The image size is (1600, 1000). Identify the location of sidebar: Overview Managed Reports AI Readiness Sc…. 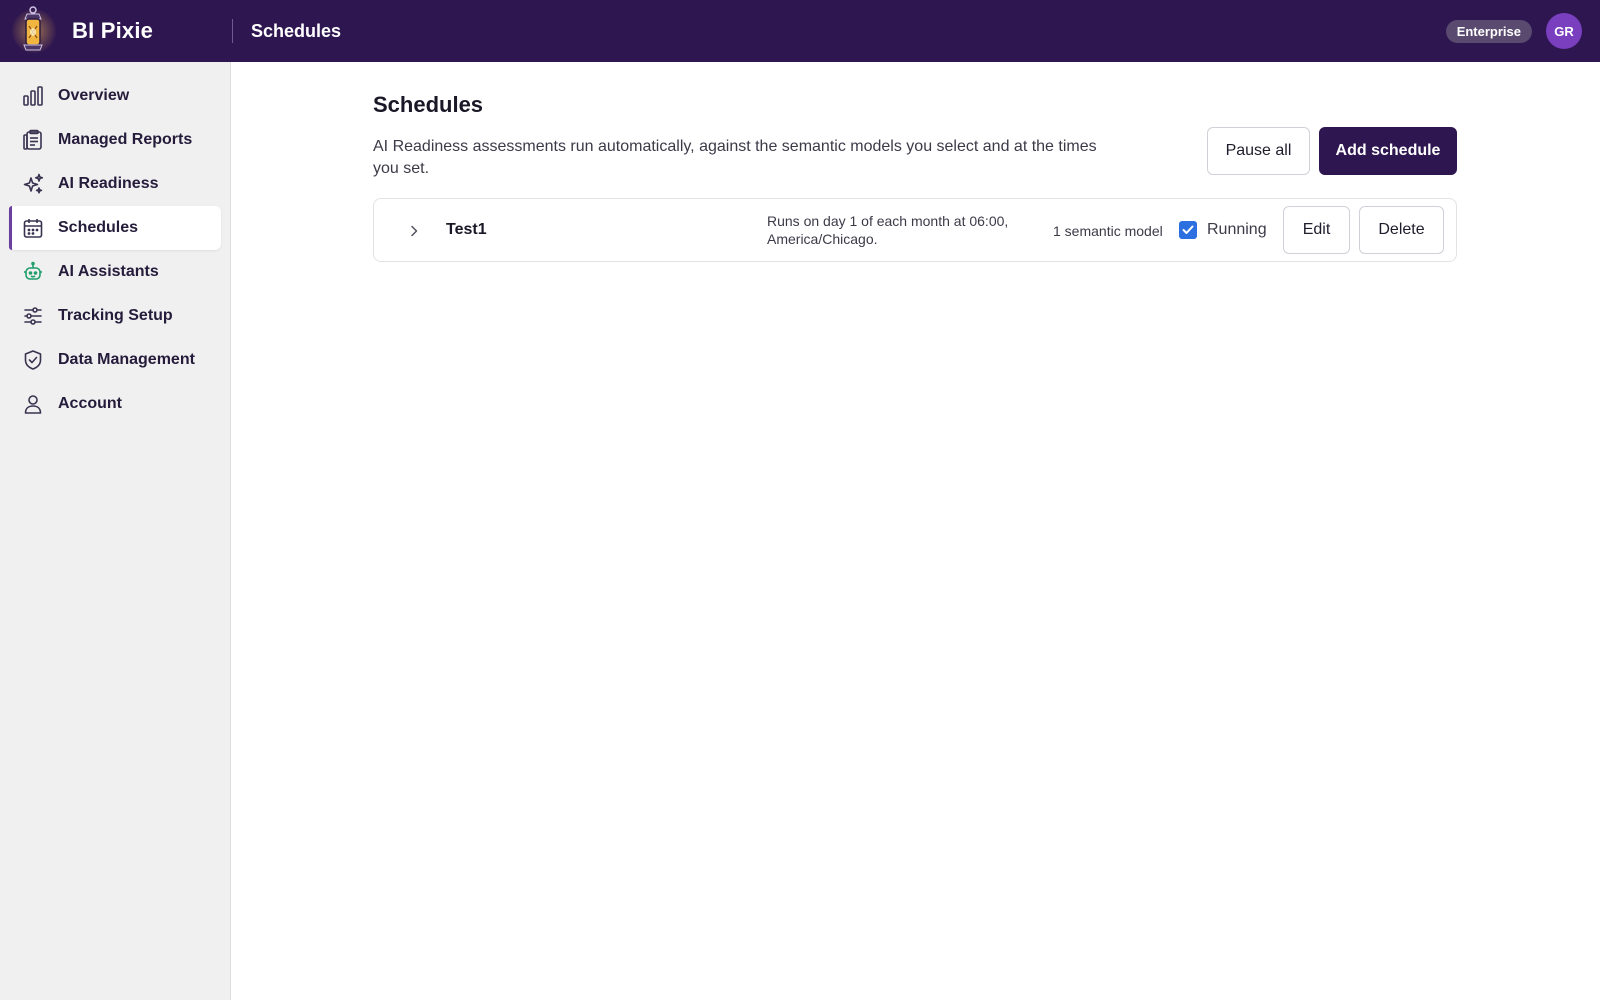
(115, 531).